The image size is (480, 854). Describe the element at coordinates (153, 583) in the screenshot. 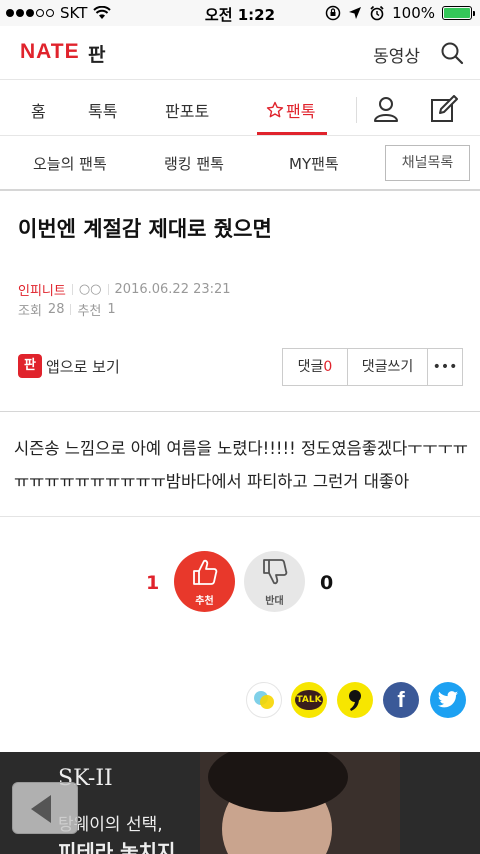

I see `vote-up-count: 1` at that location.